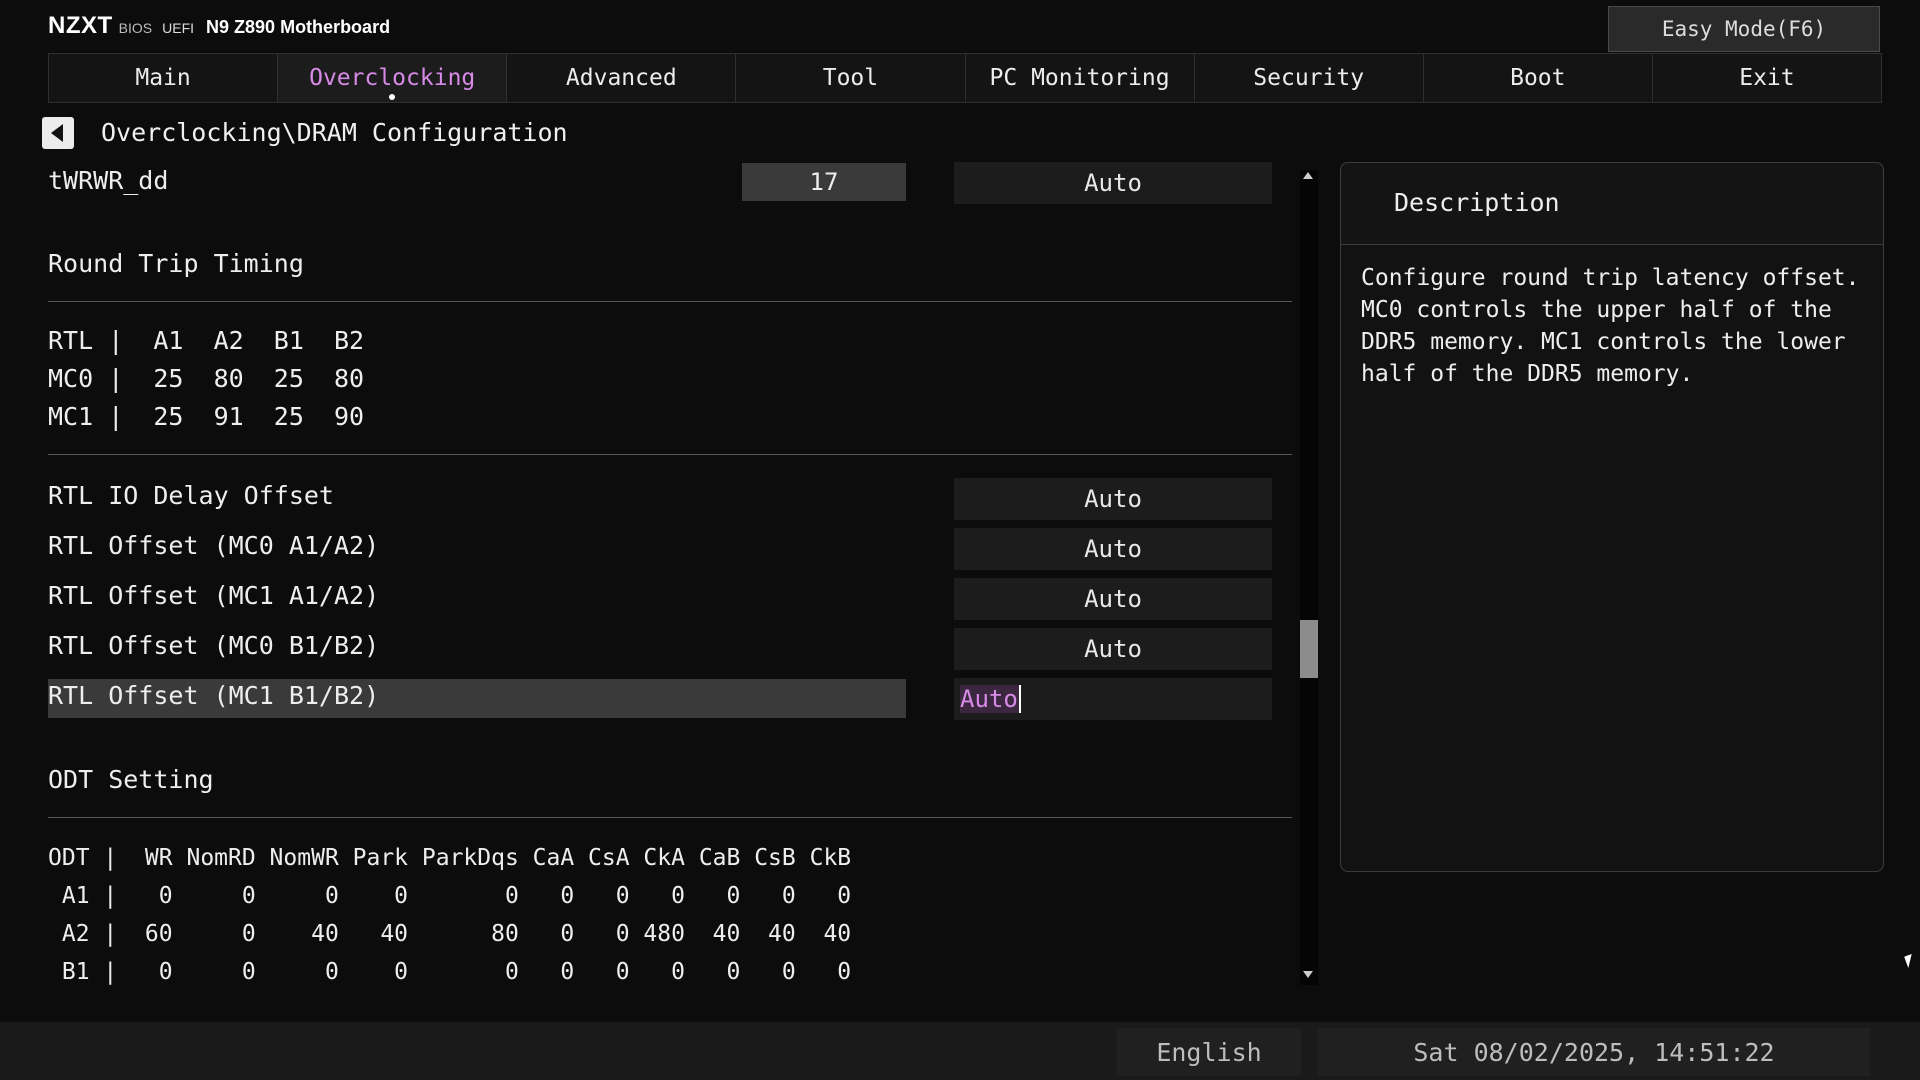 This screenshot has height=1080, width=1920. What do you see at coordinates (206, 378) in the screenshot?
I see `rtl-mc0-row: MC0 | 25 80 25 80` at bounding box center [206, 378].